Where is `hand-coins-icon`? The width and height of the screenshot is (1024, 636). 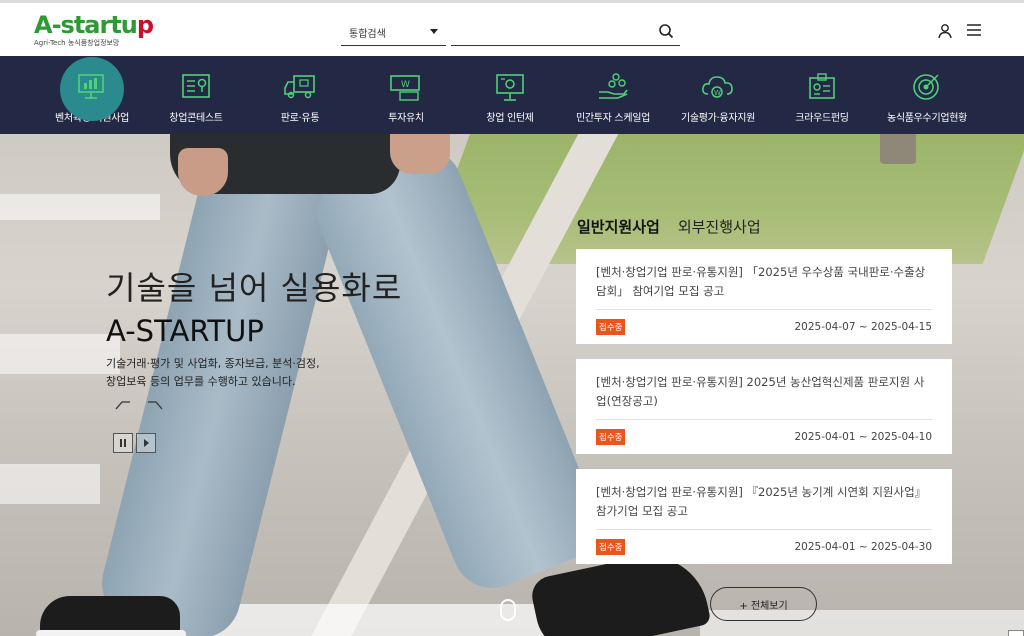 hand-coins-icon is located at coordinates (613, 86).